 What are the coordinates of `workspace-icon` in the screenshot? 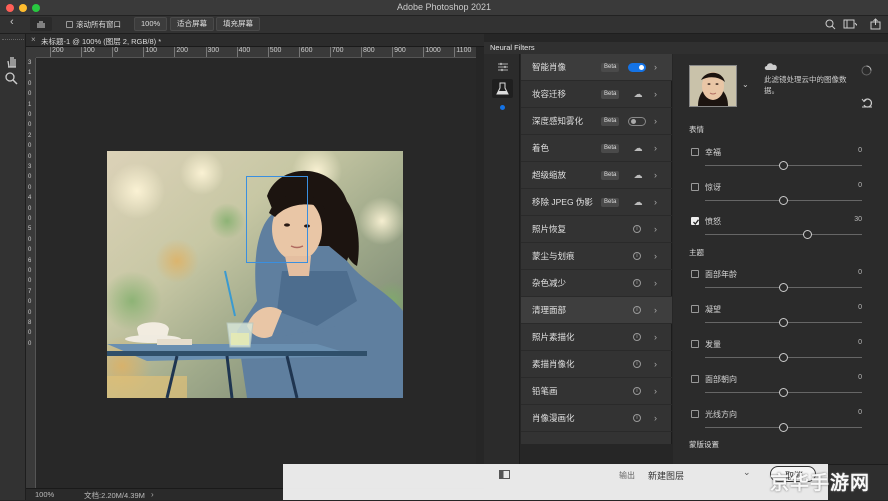 It's located at (850, 24).